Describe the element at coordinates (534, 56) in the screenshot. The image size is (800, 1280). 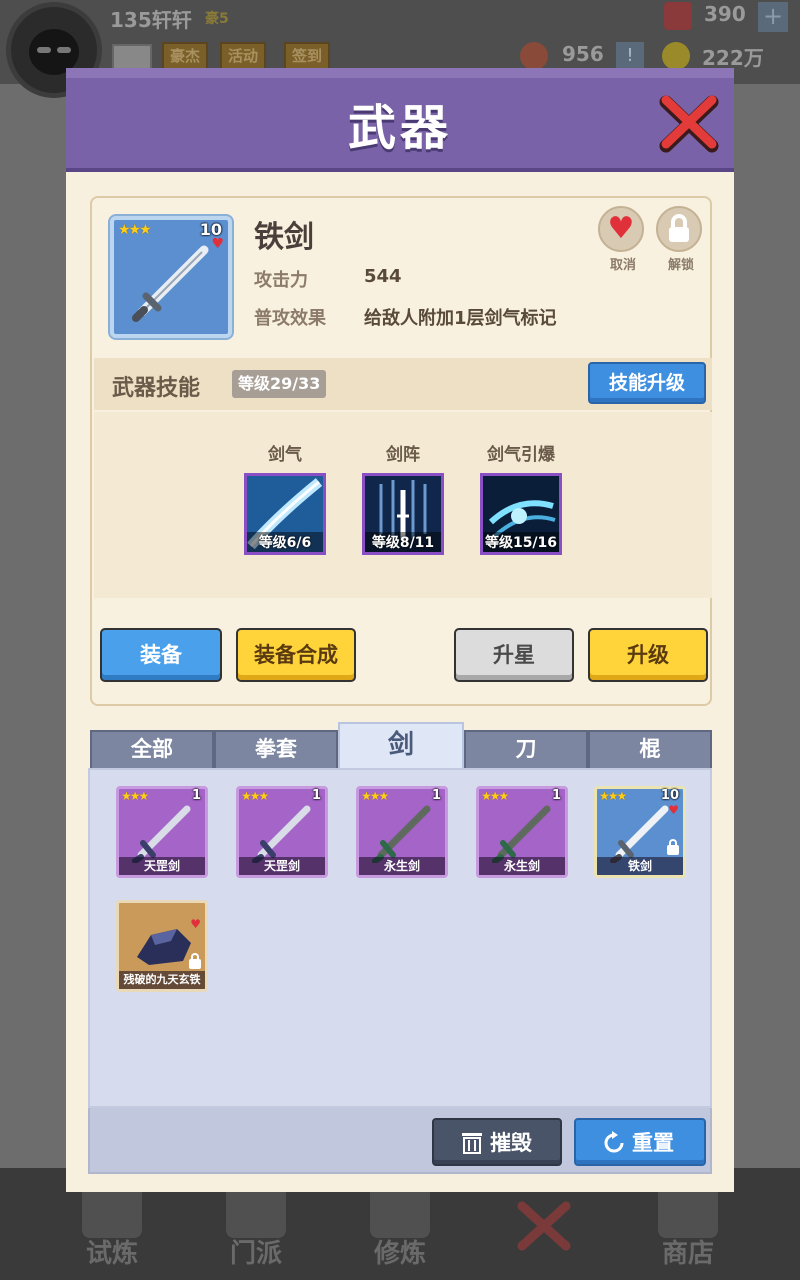
I see `token-icon` at that location.